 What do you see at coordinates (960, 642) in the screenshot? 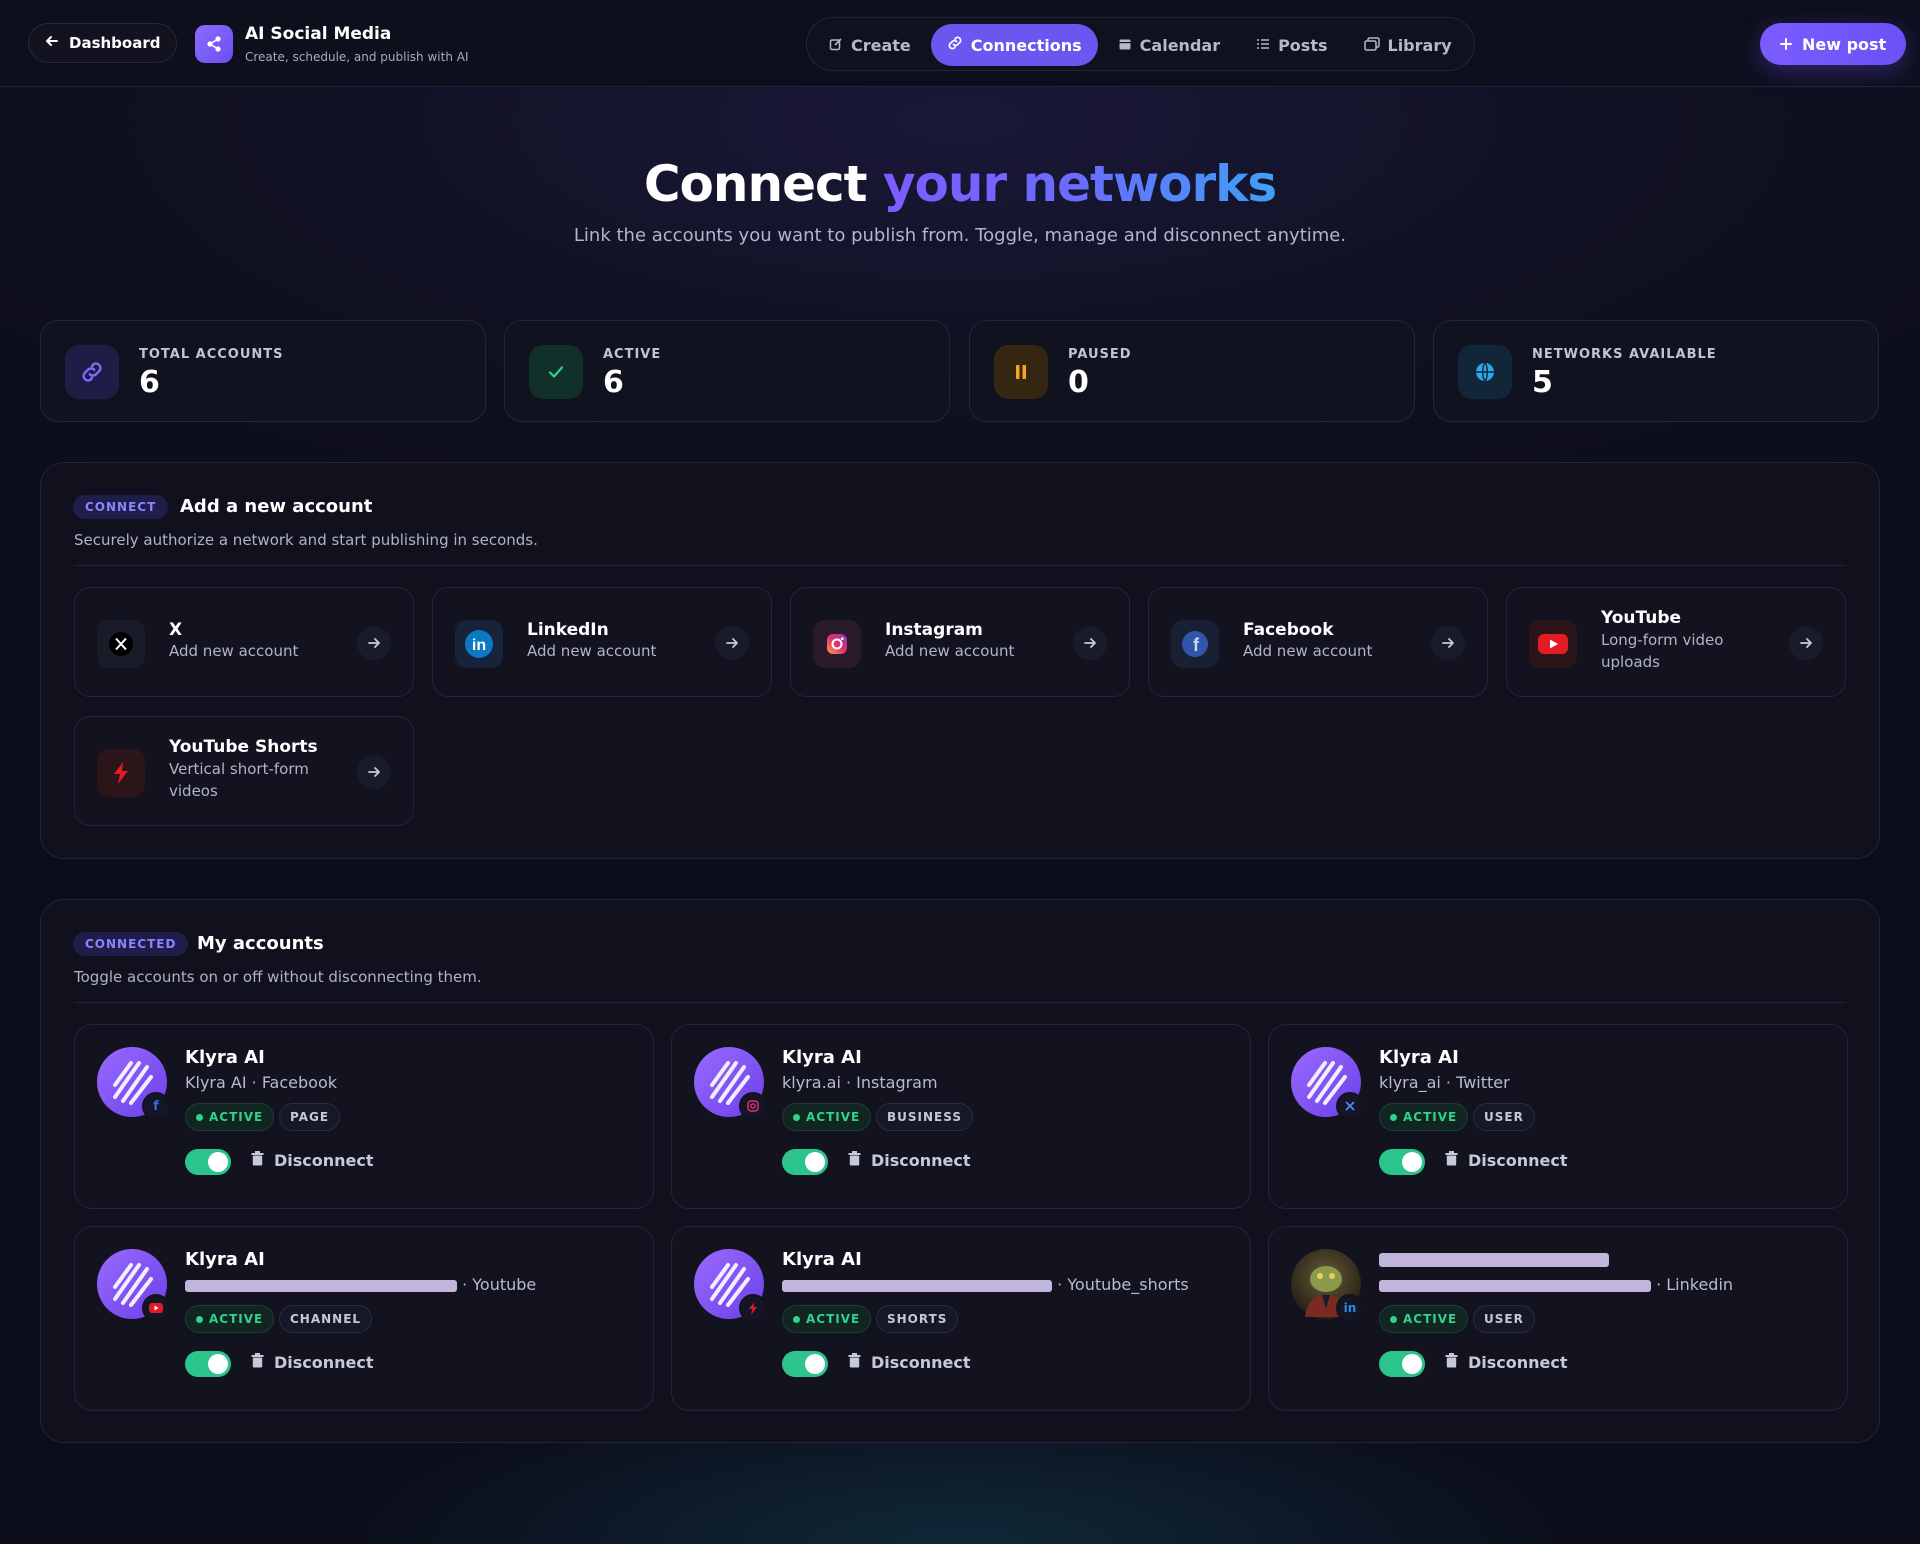
I see `network-card-instagram: Instagram Add new account` at bounding box center [960, 642].